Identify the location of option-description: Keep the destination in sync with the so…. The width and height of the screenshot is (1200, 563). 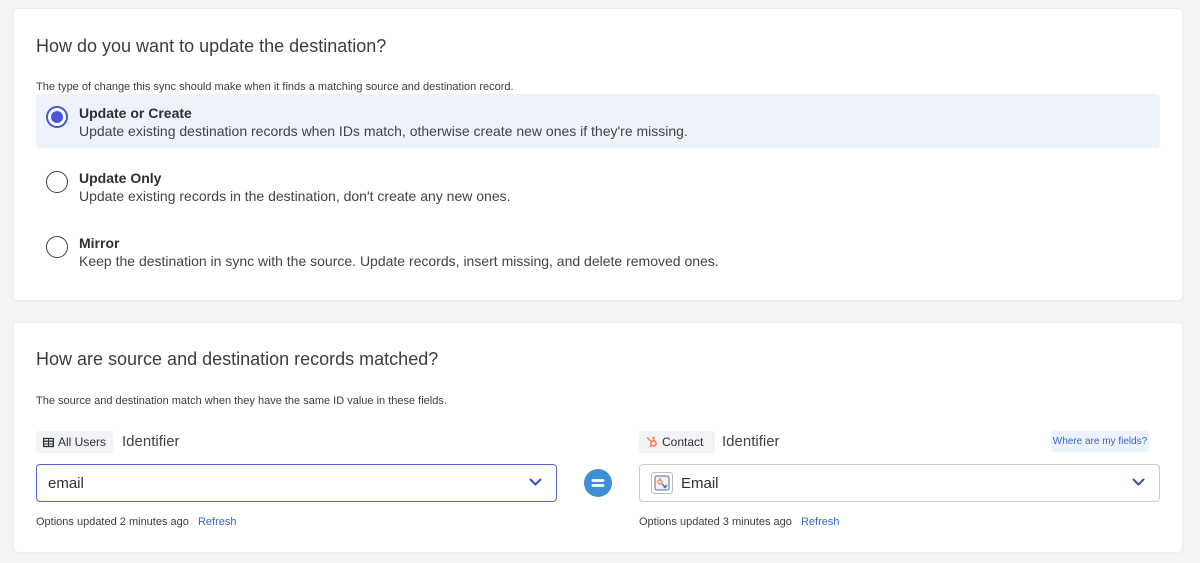
(399, 261).